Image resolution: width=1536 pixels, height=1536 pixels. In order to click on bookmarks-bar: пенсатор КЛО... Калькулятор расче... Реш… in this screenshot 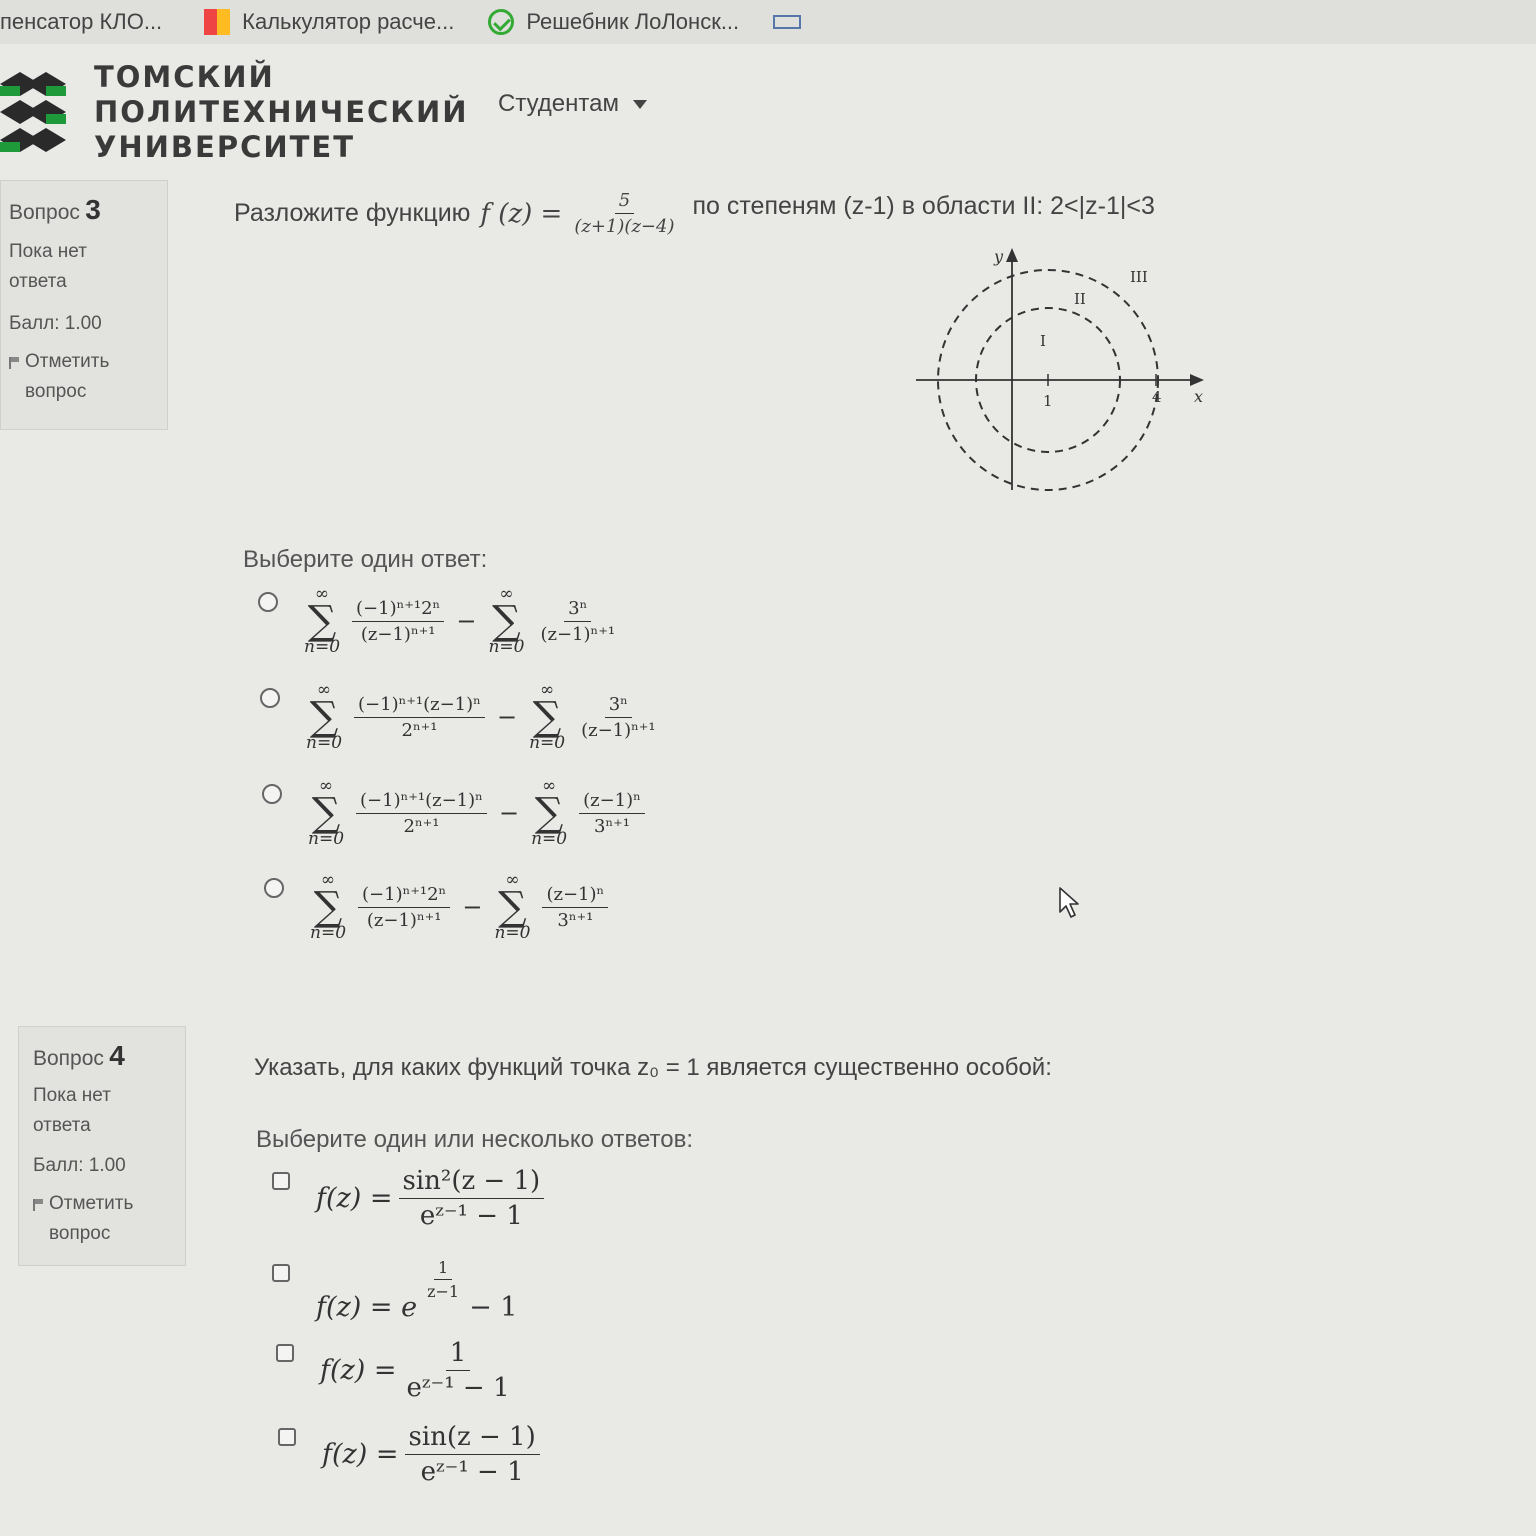, I will do `click(768, 22)`.